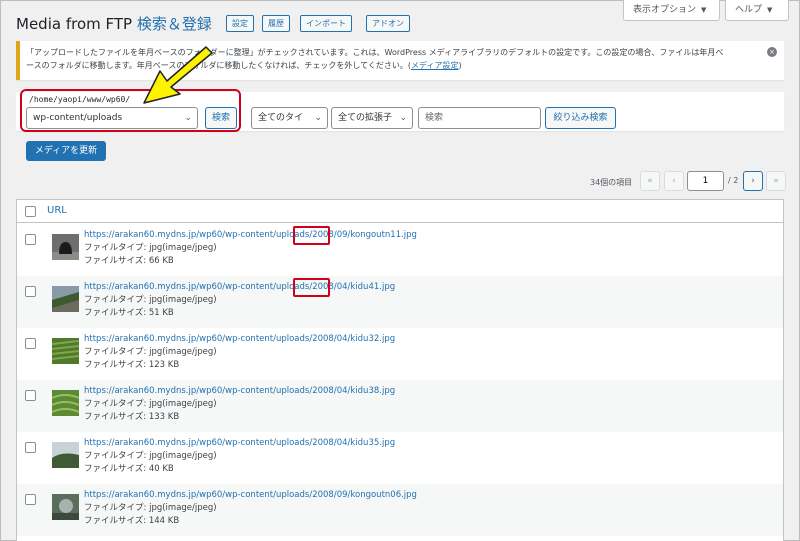 The height and width of the screenshot is (541, 800). I want to click on search-input, so click(479, 118).